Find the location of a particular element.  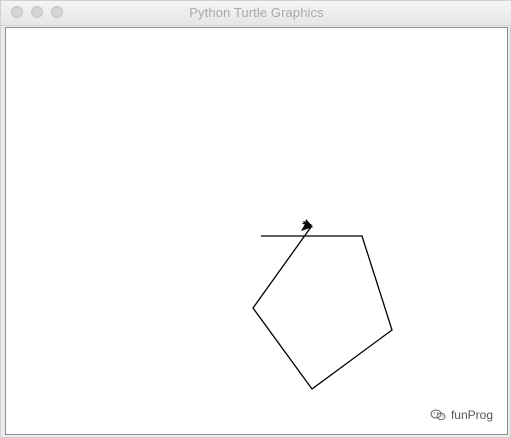

title-bar: Python Turtle Graphics is located at coordinates (256, 13).